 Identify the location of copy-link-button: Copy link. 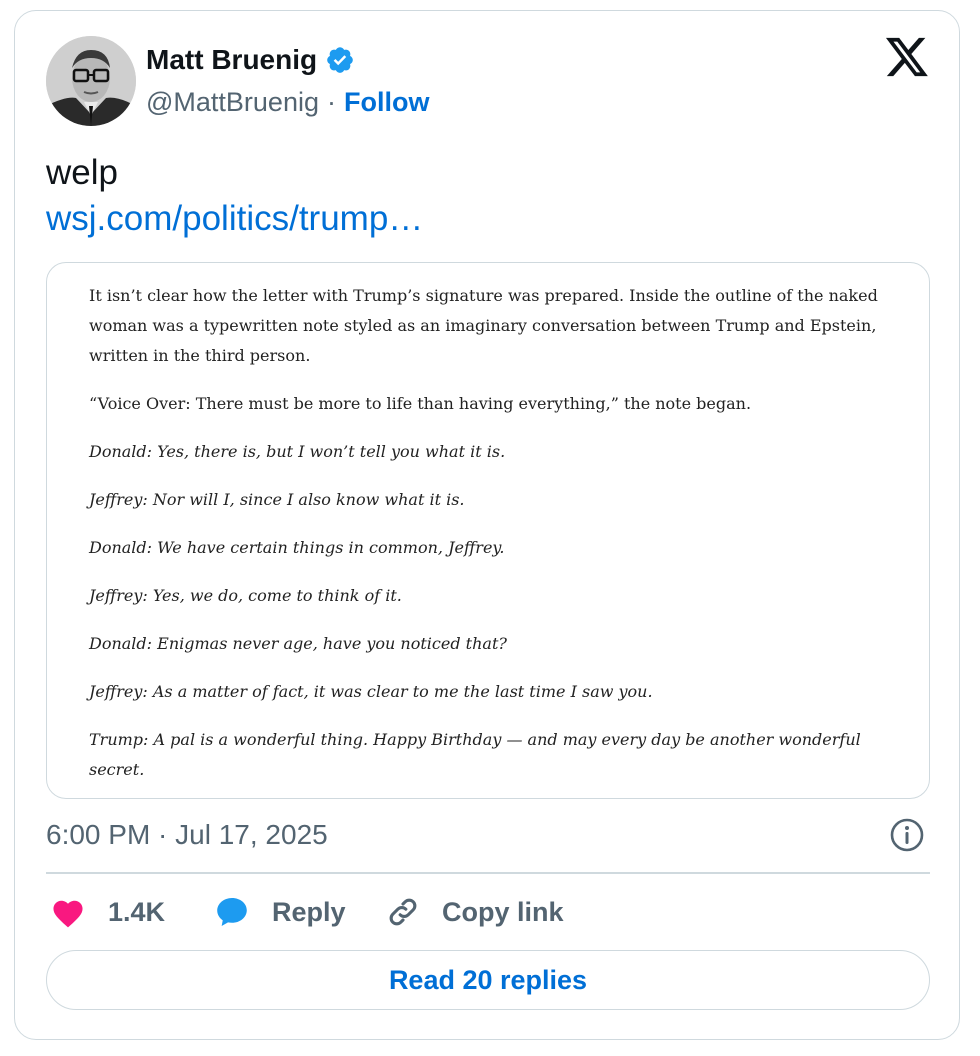
(475, 912).